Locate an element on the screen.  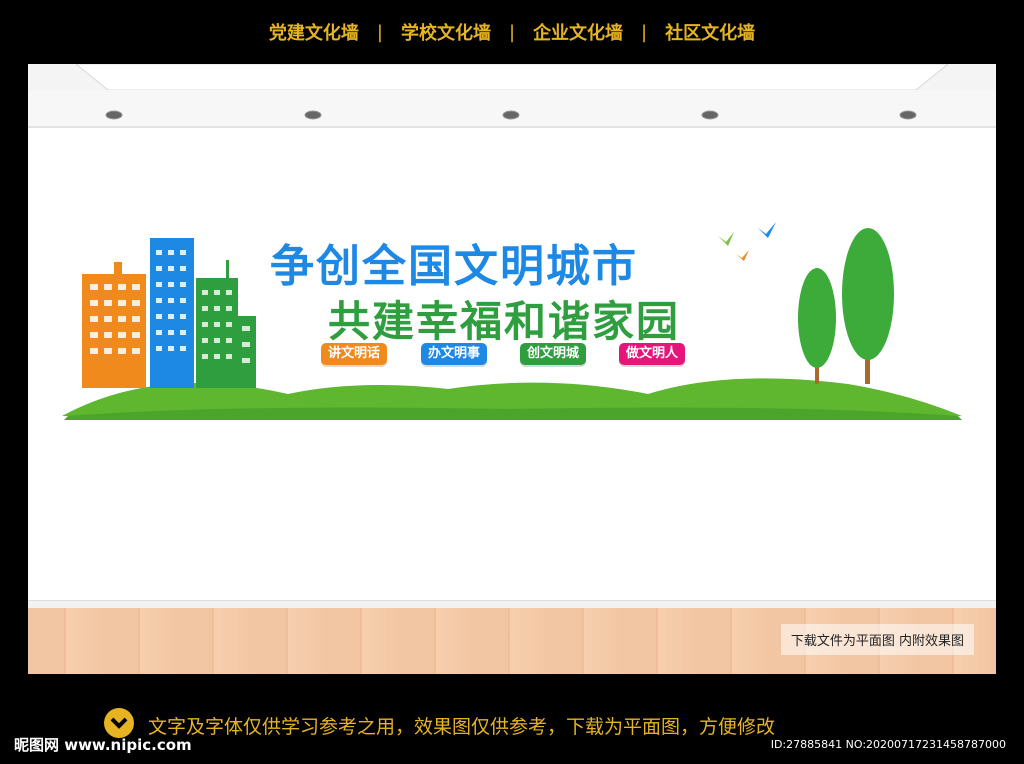
slogan-badge: 创文明城 is located at coordinates (553, 354).